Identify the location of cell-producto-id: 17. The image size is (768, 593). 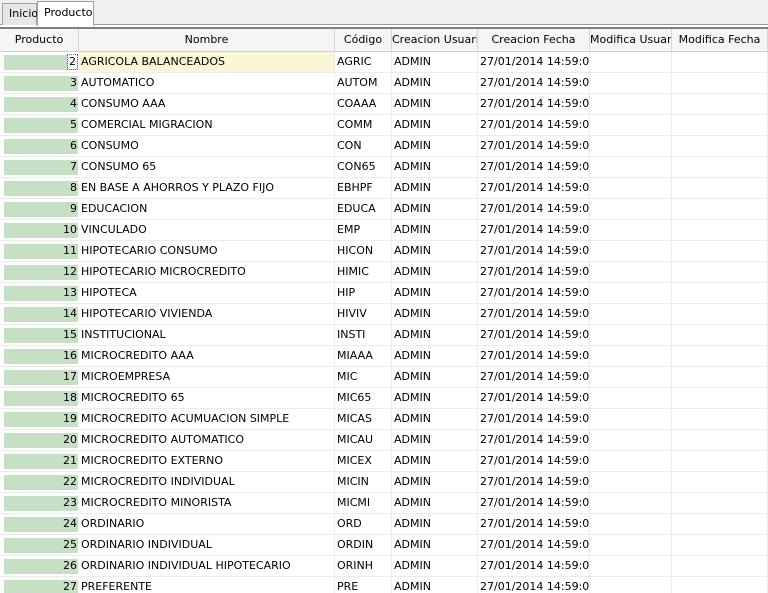
(39, 377).